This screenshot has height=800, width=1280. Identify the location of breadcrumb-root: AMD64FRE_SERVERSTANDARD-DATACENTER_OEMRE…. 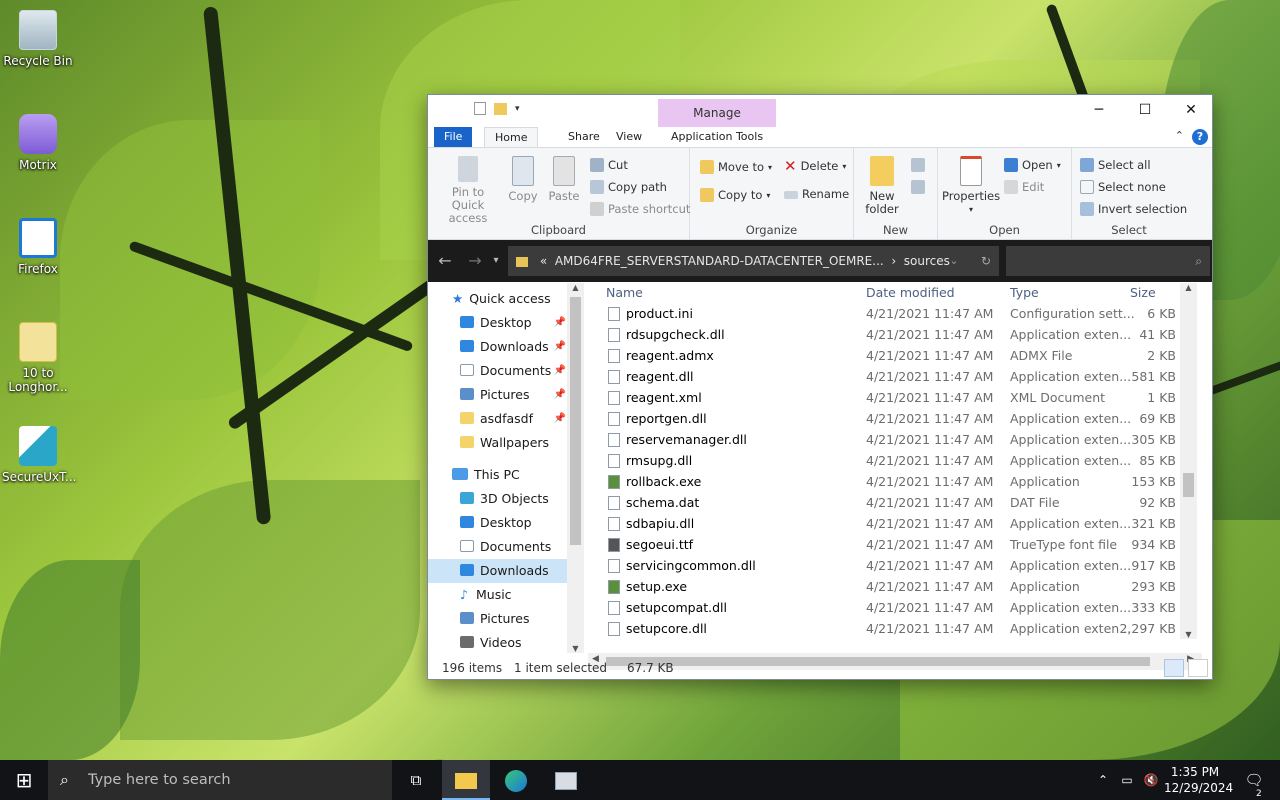
(719, 261).